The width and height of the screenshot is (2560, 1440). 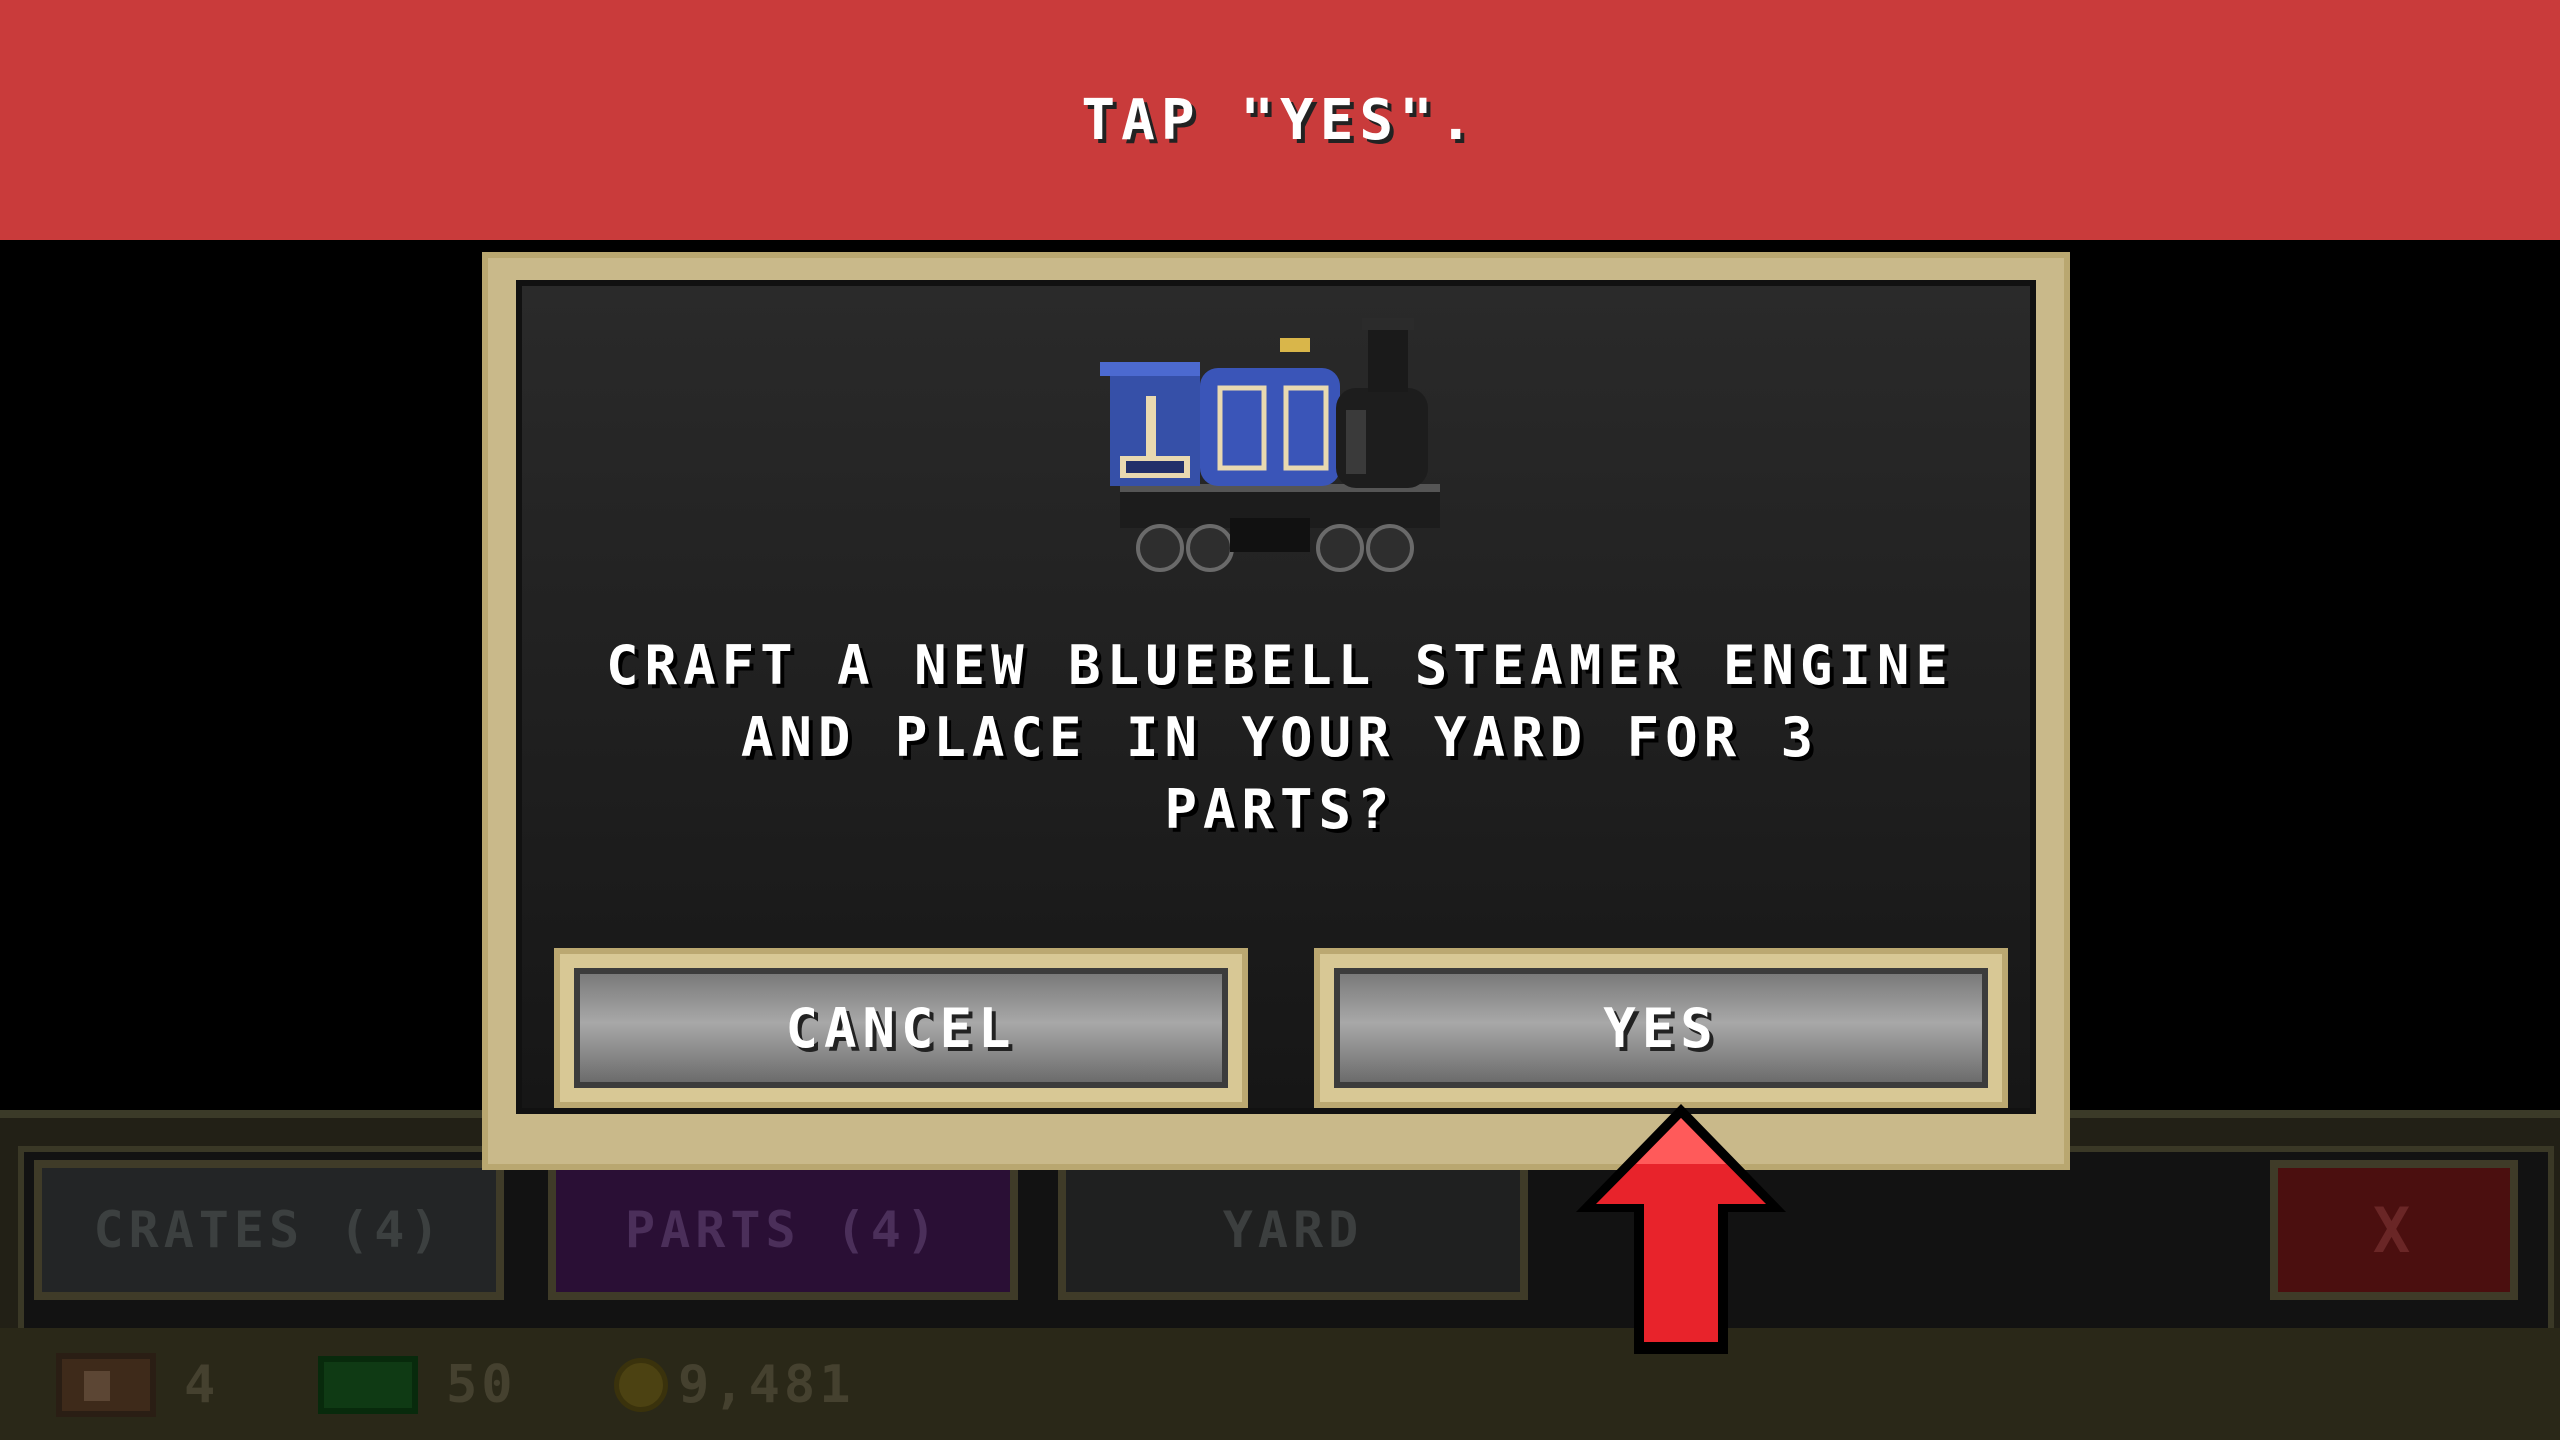 What do you see at coordinates (368, 1385) in the screenshot?
I see `cash-icon` at bounding box center [368, 1385].